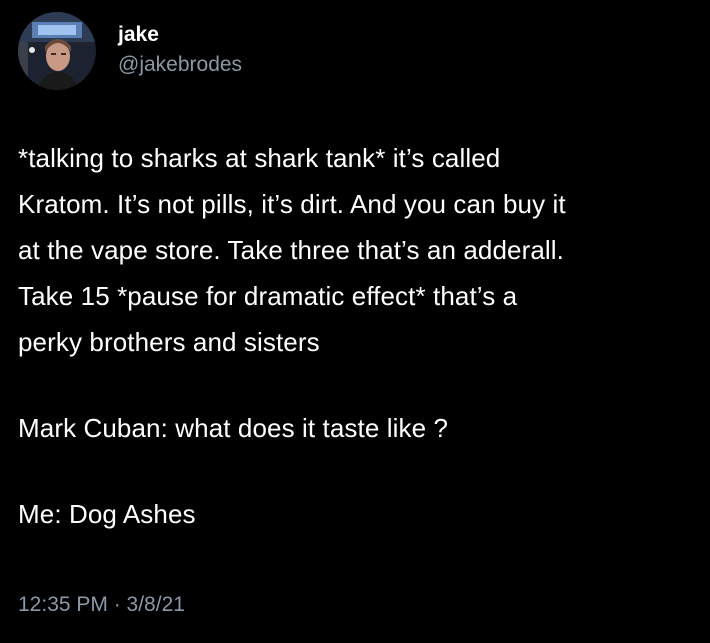 Image resolution: width=710 pixels, height=643 pixels. I want to click on tweet-line: perky brothers and sisters, so click(169, 342).